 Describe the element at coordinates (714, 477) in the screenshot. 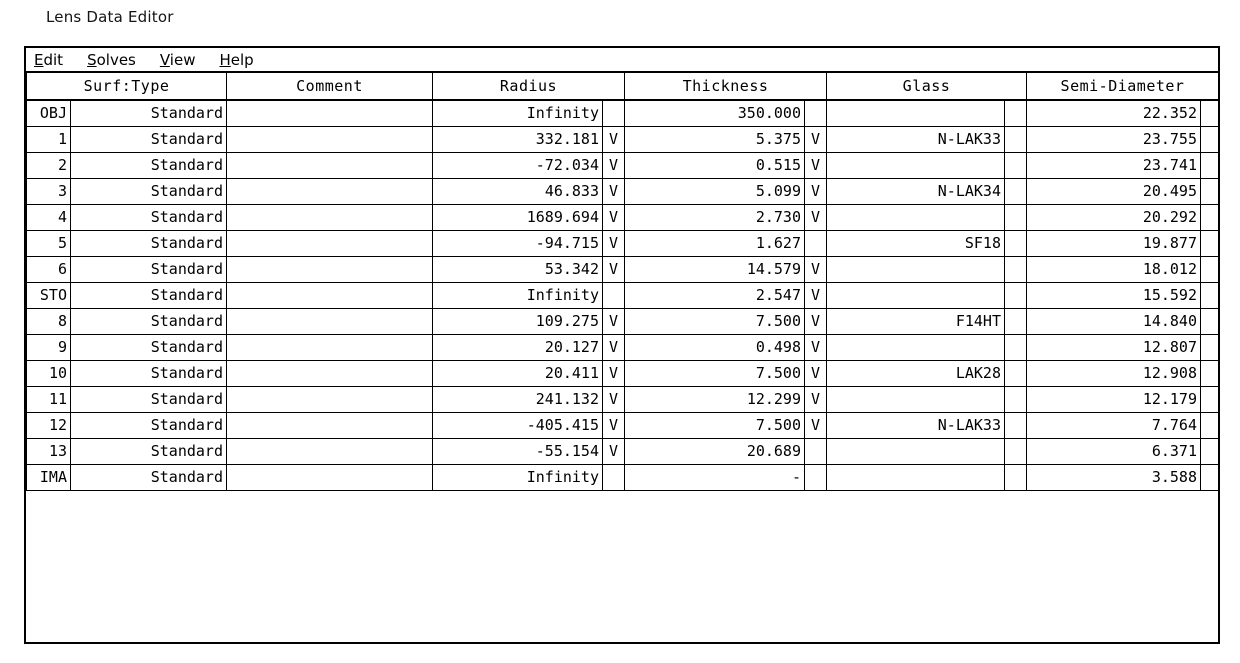

I see `cell-thickness: -` at that location.